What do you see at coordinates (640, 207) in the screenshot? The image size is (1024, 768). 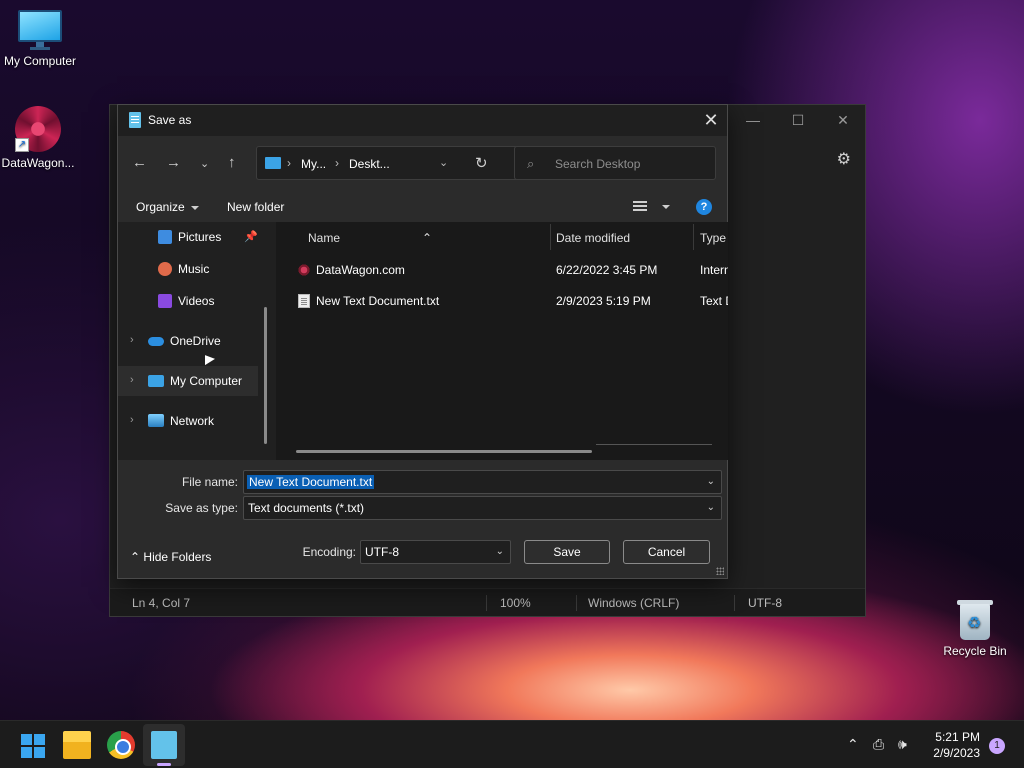 I see `view-options-icon` at bounding box center [640, 207].